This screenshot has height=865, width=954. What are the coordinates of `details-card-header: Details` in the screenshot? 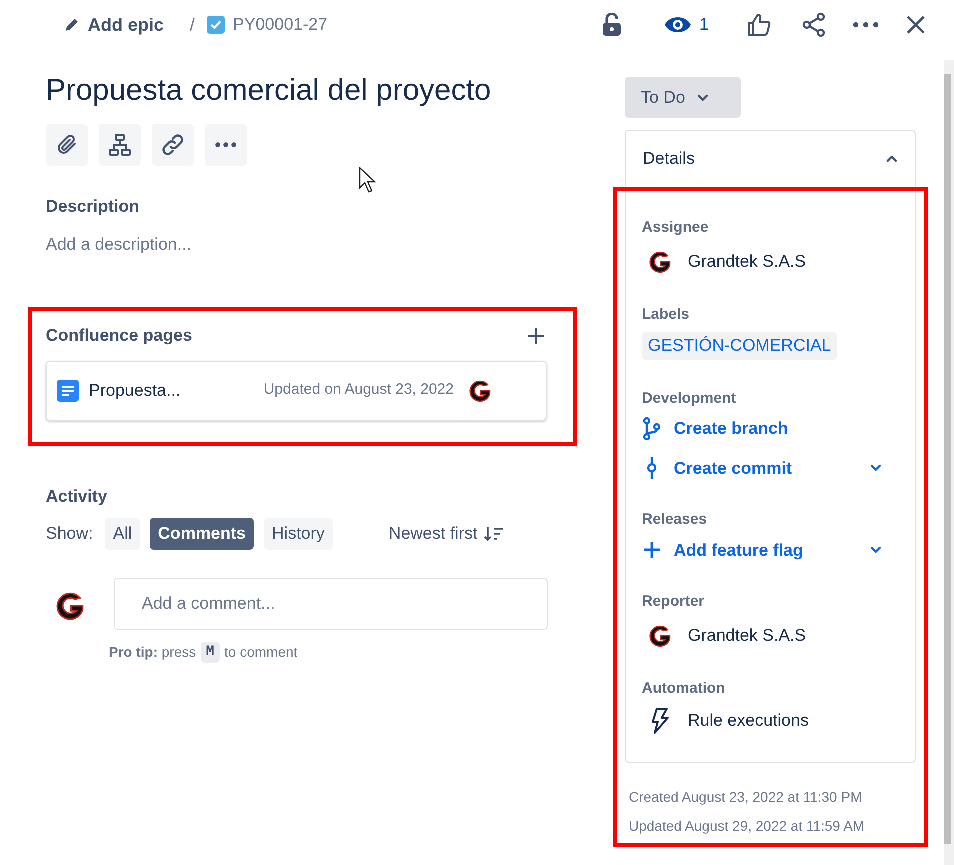 It's located at (770, 158).